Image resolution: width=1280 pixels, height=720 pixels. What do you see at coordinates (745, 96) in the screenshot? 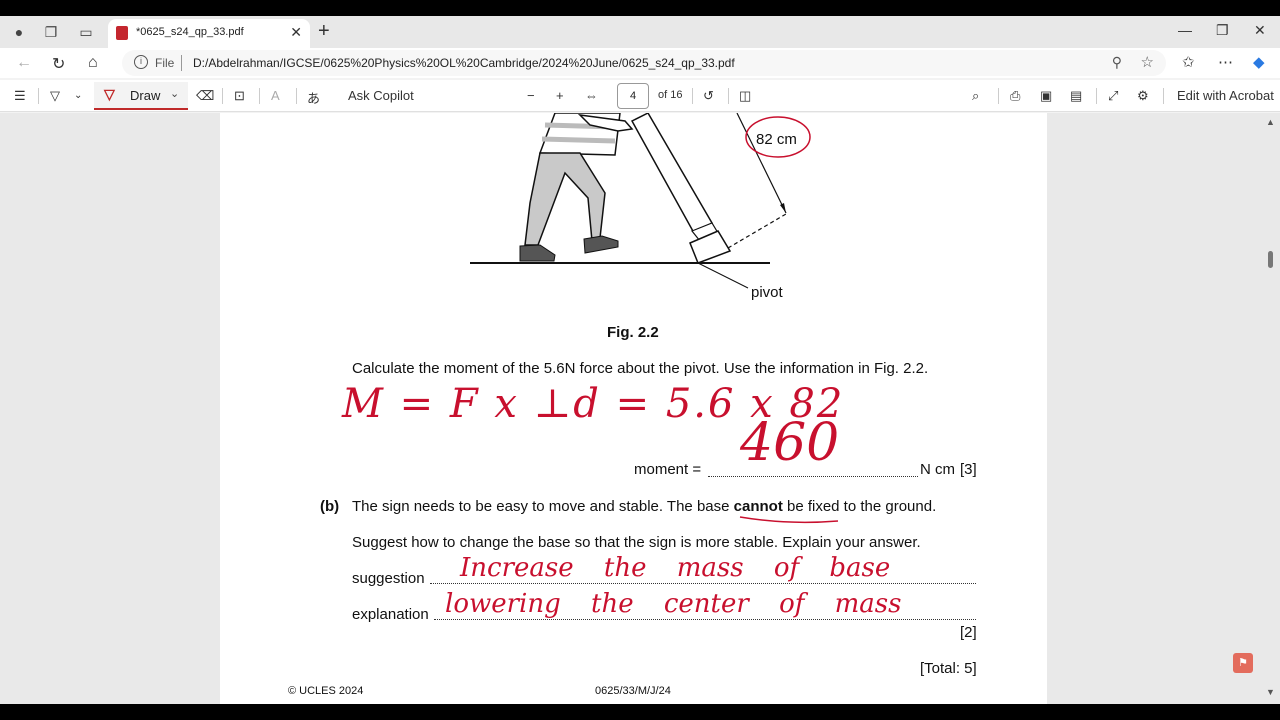
I see `page-view-icon: ◫` at bounding box center [745, 96].